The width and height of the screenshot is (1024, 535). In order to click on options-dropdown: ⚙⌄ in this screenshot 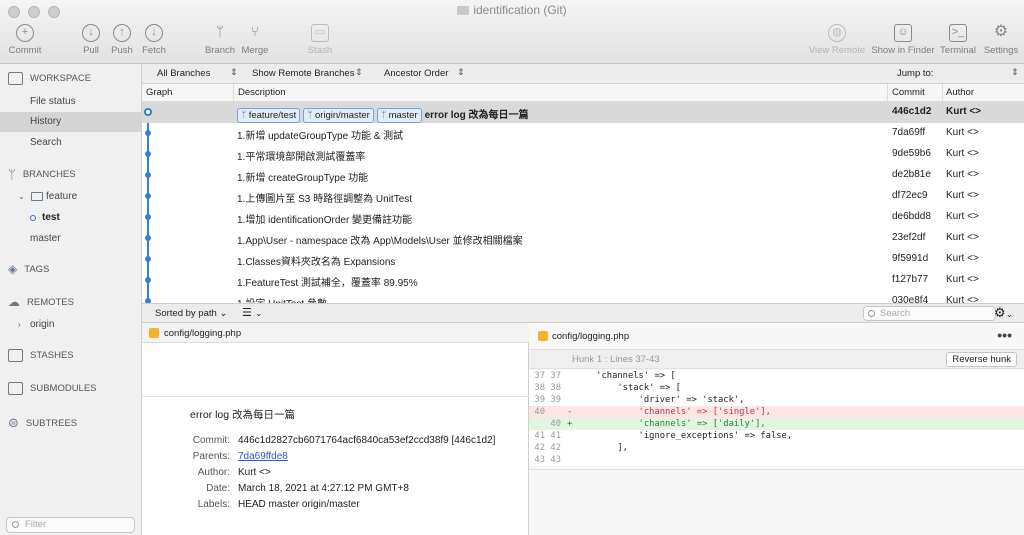, I will do `click(1003, 313)`.